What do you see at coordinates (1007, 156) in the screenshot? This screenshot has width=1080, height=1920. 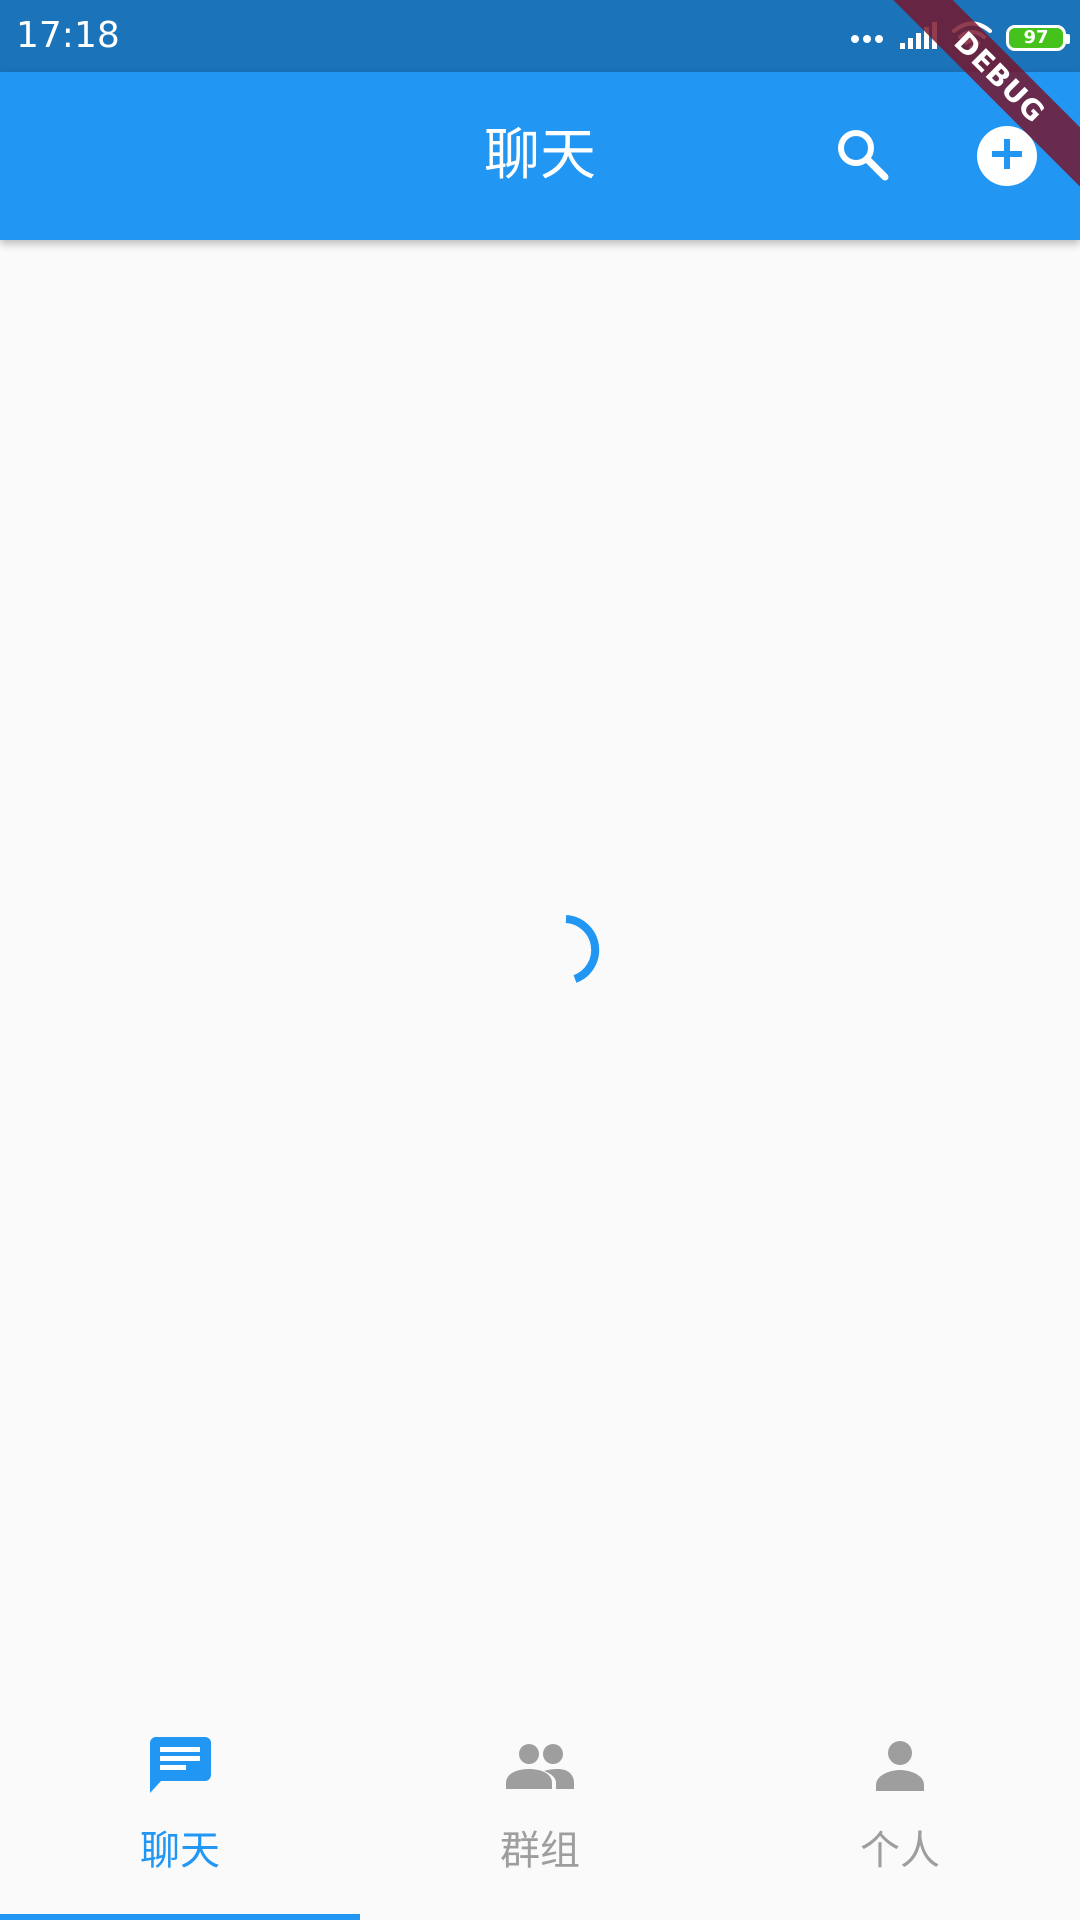 I see `add-circle-icon` at bounding box center [1007, 156].